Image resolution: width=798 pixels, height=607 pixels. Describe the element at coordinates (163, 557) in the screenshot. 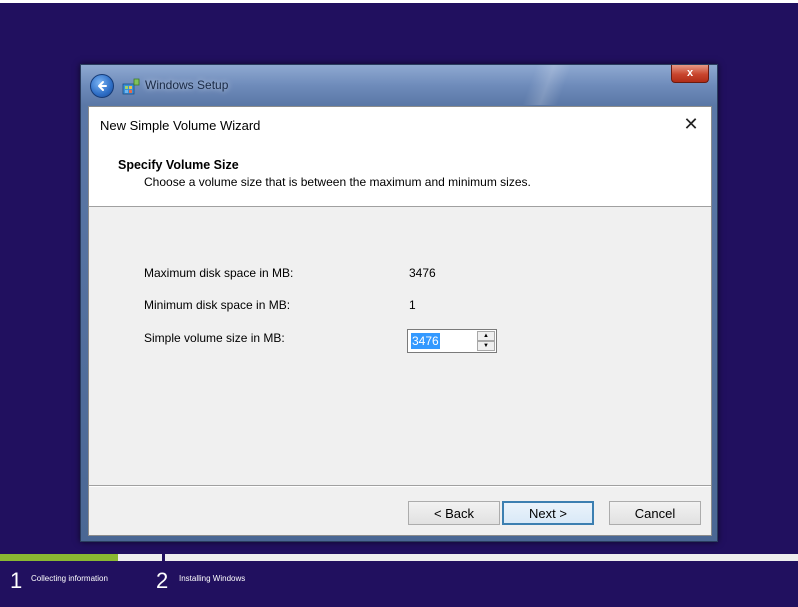

I see `progress-step-divider` at that location.